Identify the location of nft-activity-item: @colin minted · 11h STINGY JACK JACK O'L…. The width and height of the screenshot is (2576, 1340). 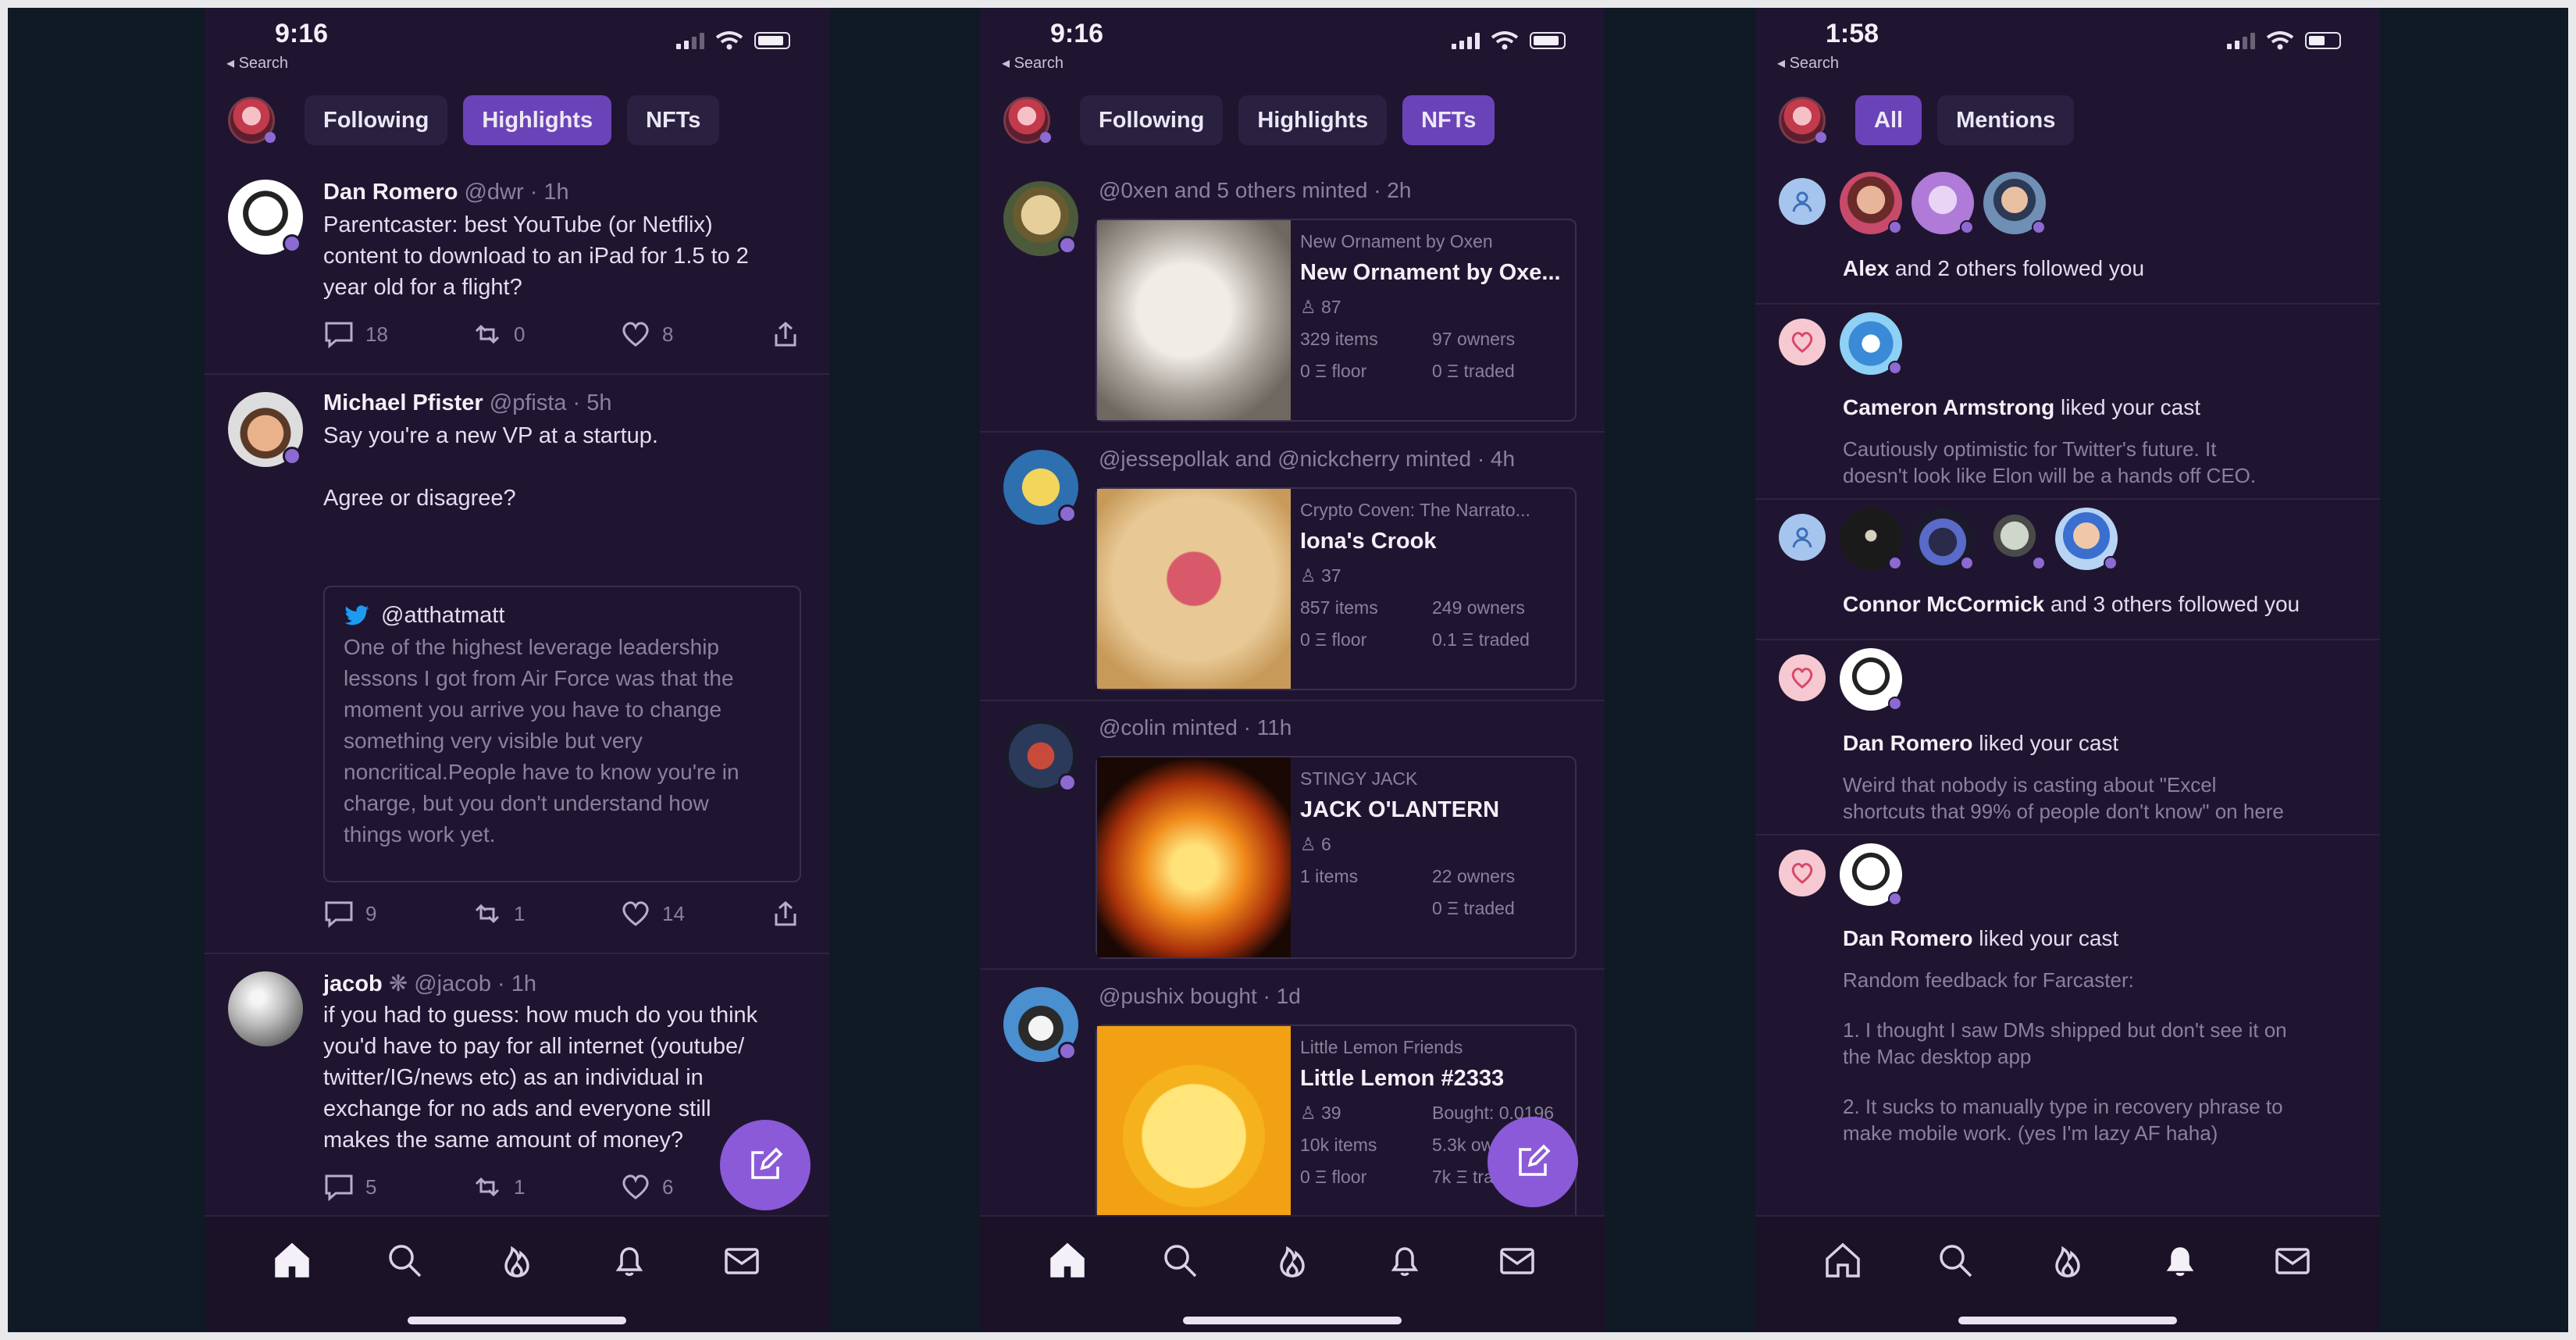
(1292, 836).